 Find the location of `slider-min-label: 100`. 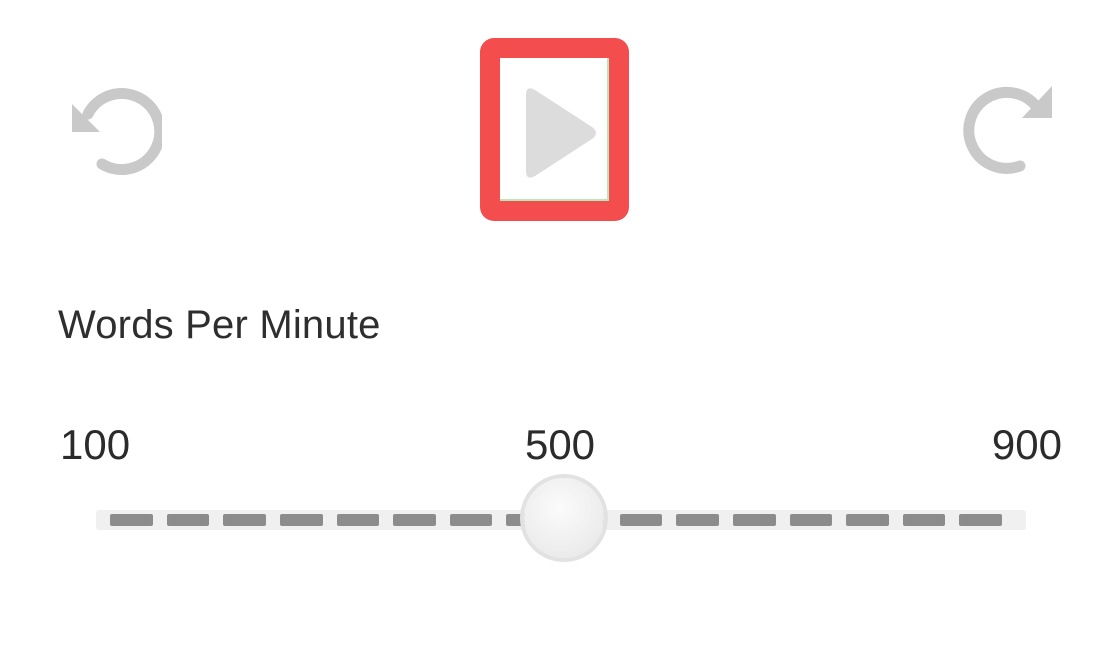

slider-min-label: 100 is located at coordinates (95, 444).